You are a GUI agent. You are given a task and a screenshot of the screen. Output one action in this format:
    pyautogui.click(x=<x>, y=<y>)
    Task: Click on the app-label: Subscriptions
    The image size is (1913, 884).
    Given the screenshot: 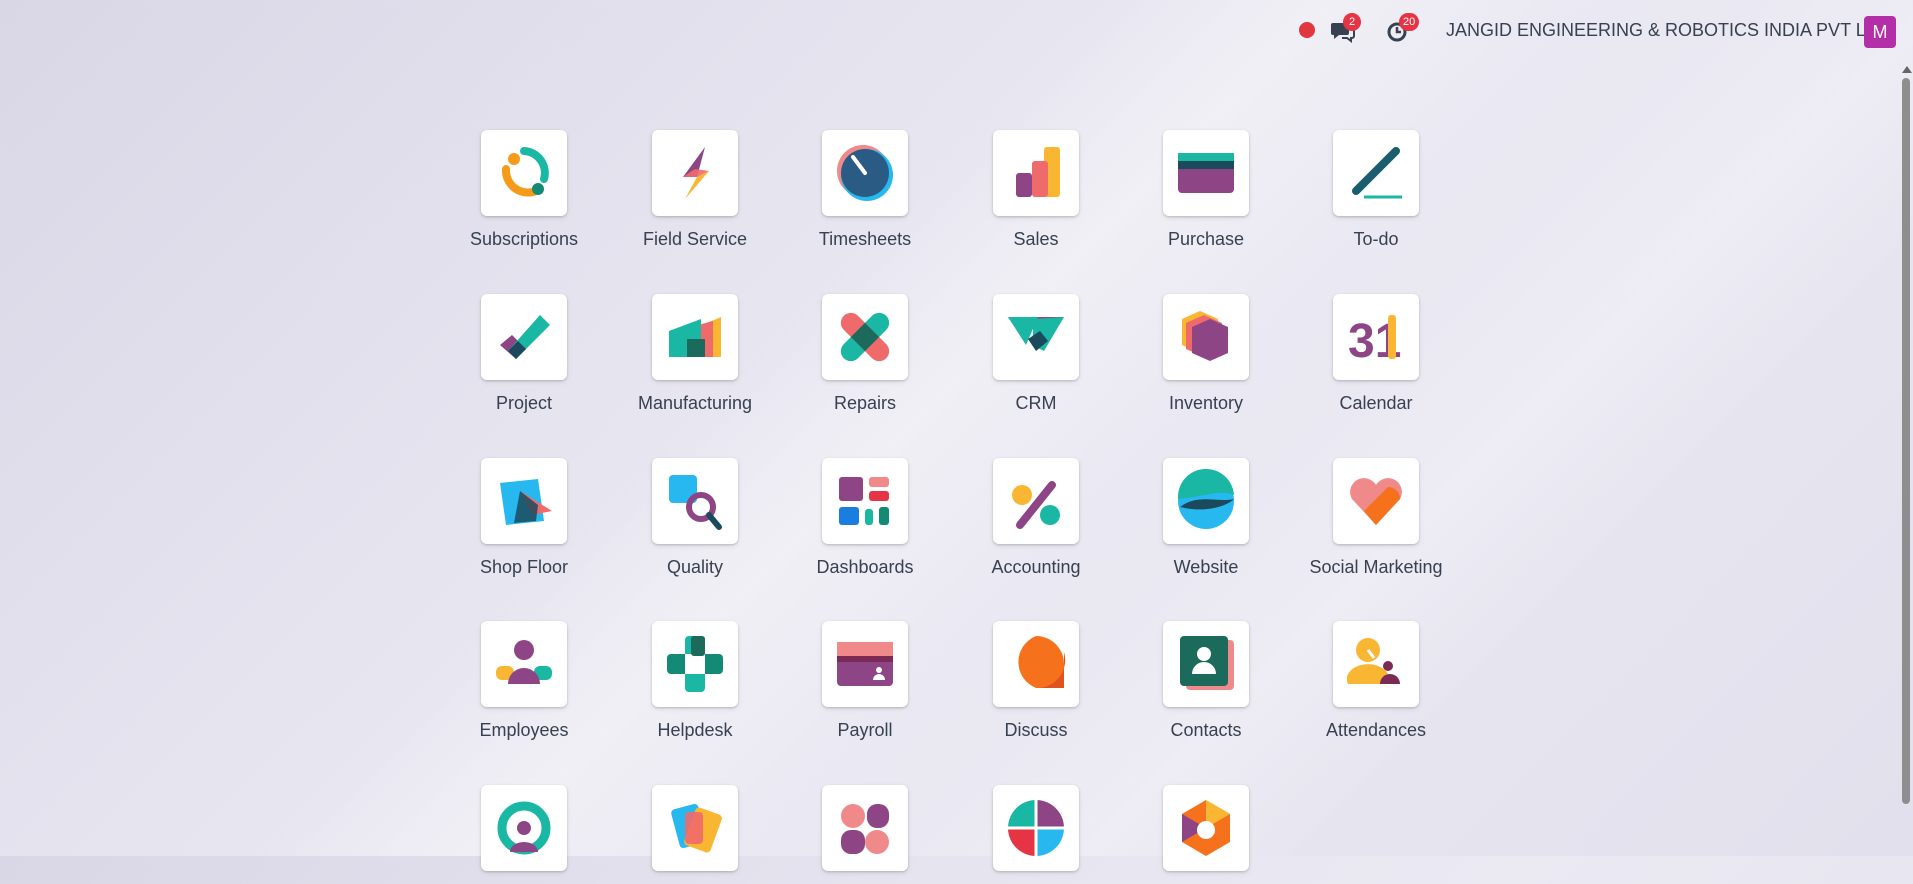 What is the action you would take?
    pyautogui.click(x=524, y=239)
    